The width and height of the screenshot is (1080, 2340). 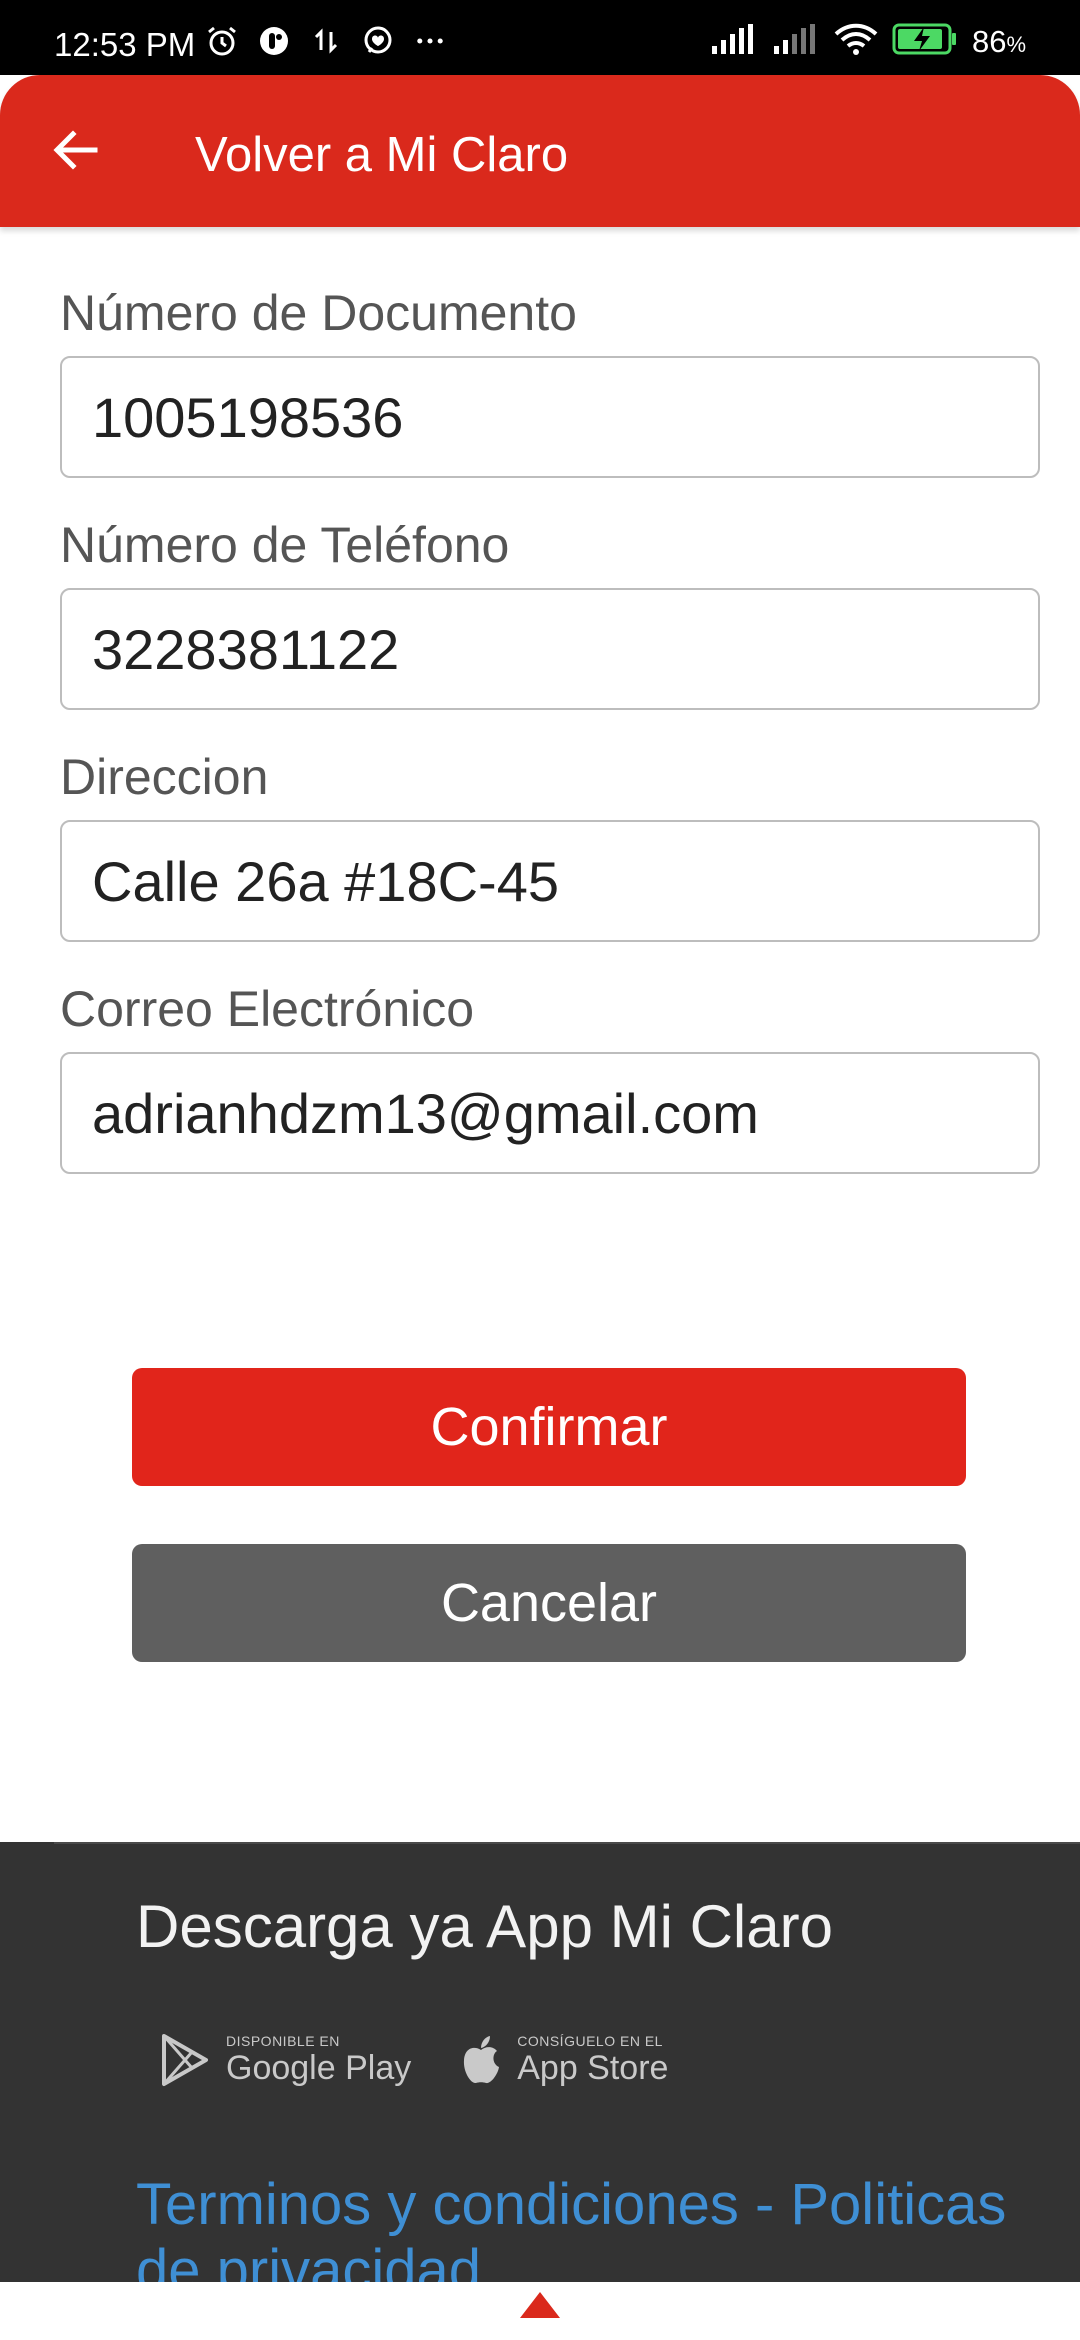 What do you see at coordinates (540, 2305) in the screenshot?
I see `scroll-up-icon` at bounding box center [540, 2305].